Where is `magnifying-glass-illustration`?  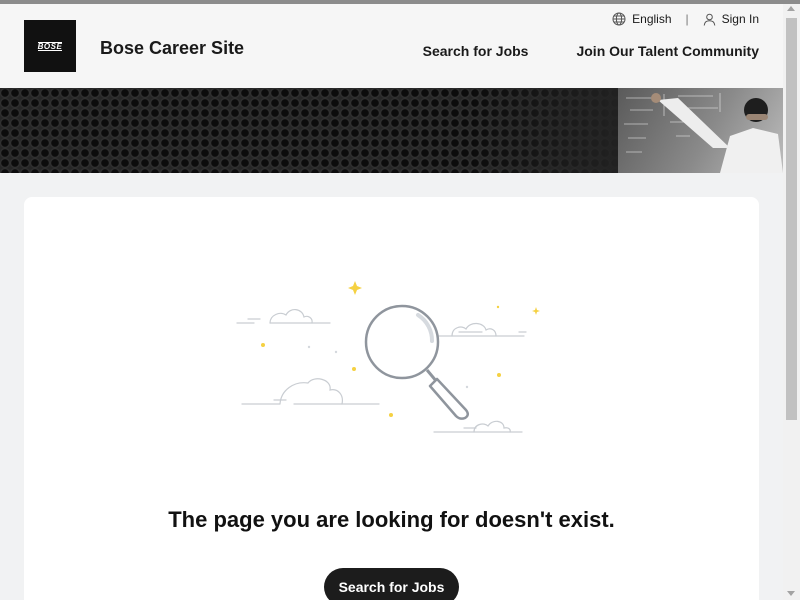 magnifying-glass-illustration is located at coordinates (388, 357).